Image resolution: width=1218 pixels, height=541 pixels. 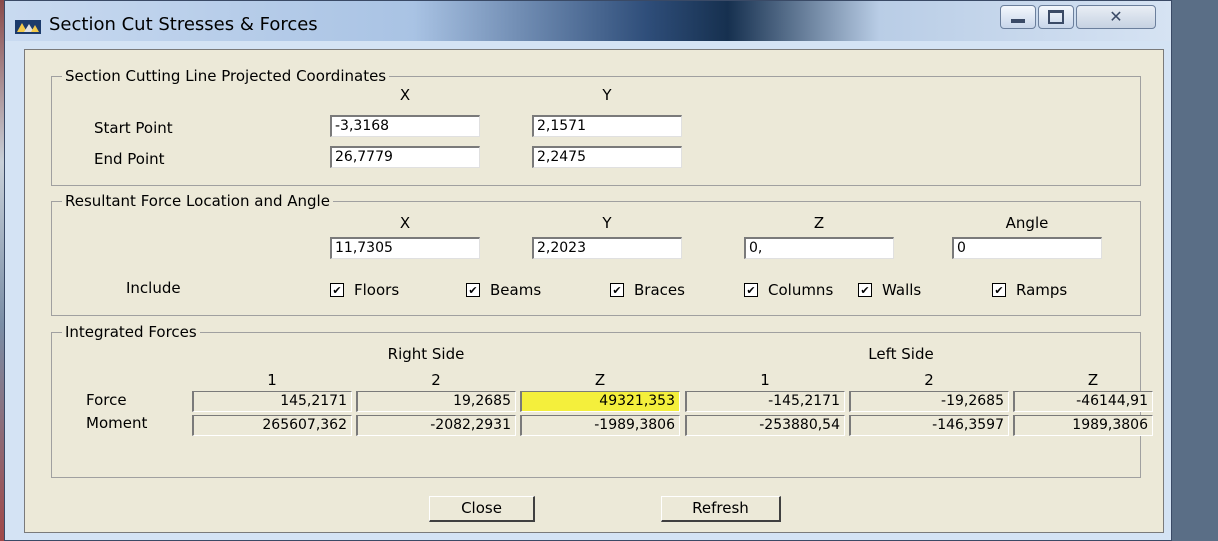 What do you see at coordinates (272, 425) in the screenshot?
I see `moment-right-1: 265607,362` at bounding box center [272, 425].